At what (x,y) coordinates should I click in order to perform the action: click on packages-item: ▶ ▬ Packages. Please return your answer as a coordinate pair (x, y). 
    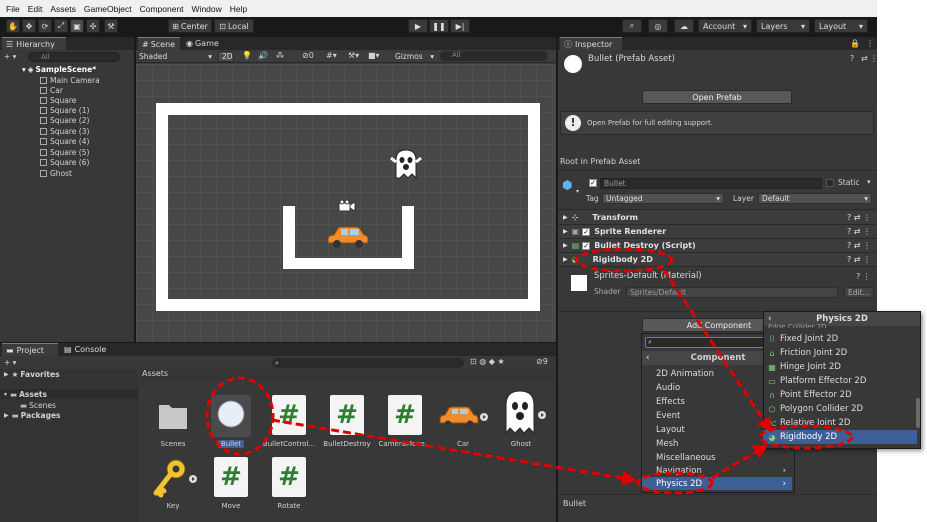
    Looking at the image, I should click on (32, 415).